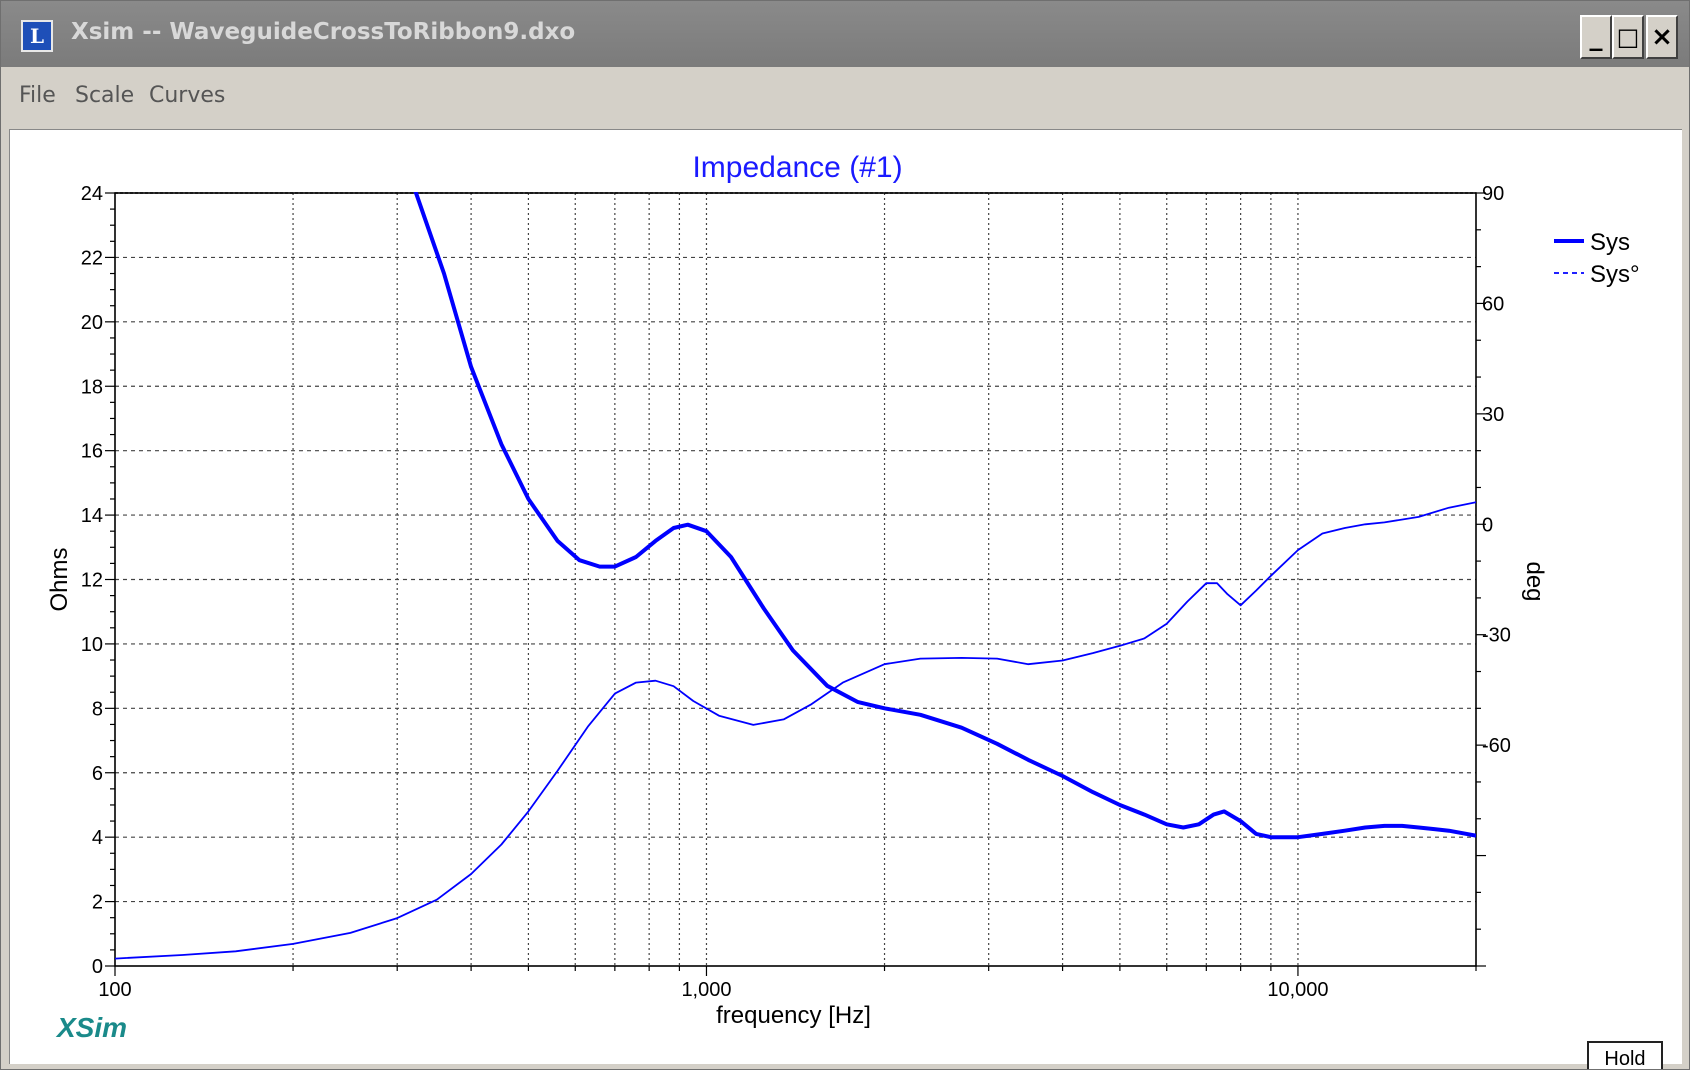 The image size is (1690, 1070). What do you see at coordinates (92, 516) in the screenshot?
I see `y-tick-label: 14` at bounding box center [92, 516].